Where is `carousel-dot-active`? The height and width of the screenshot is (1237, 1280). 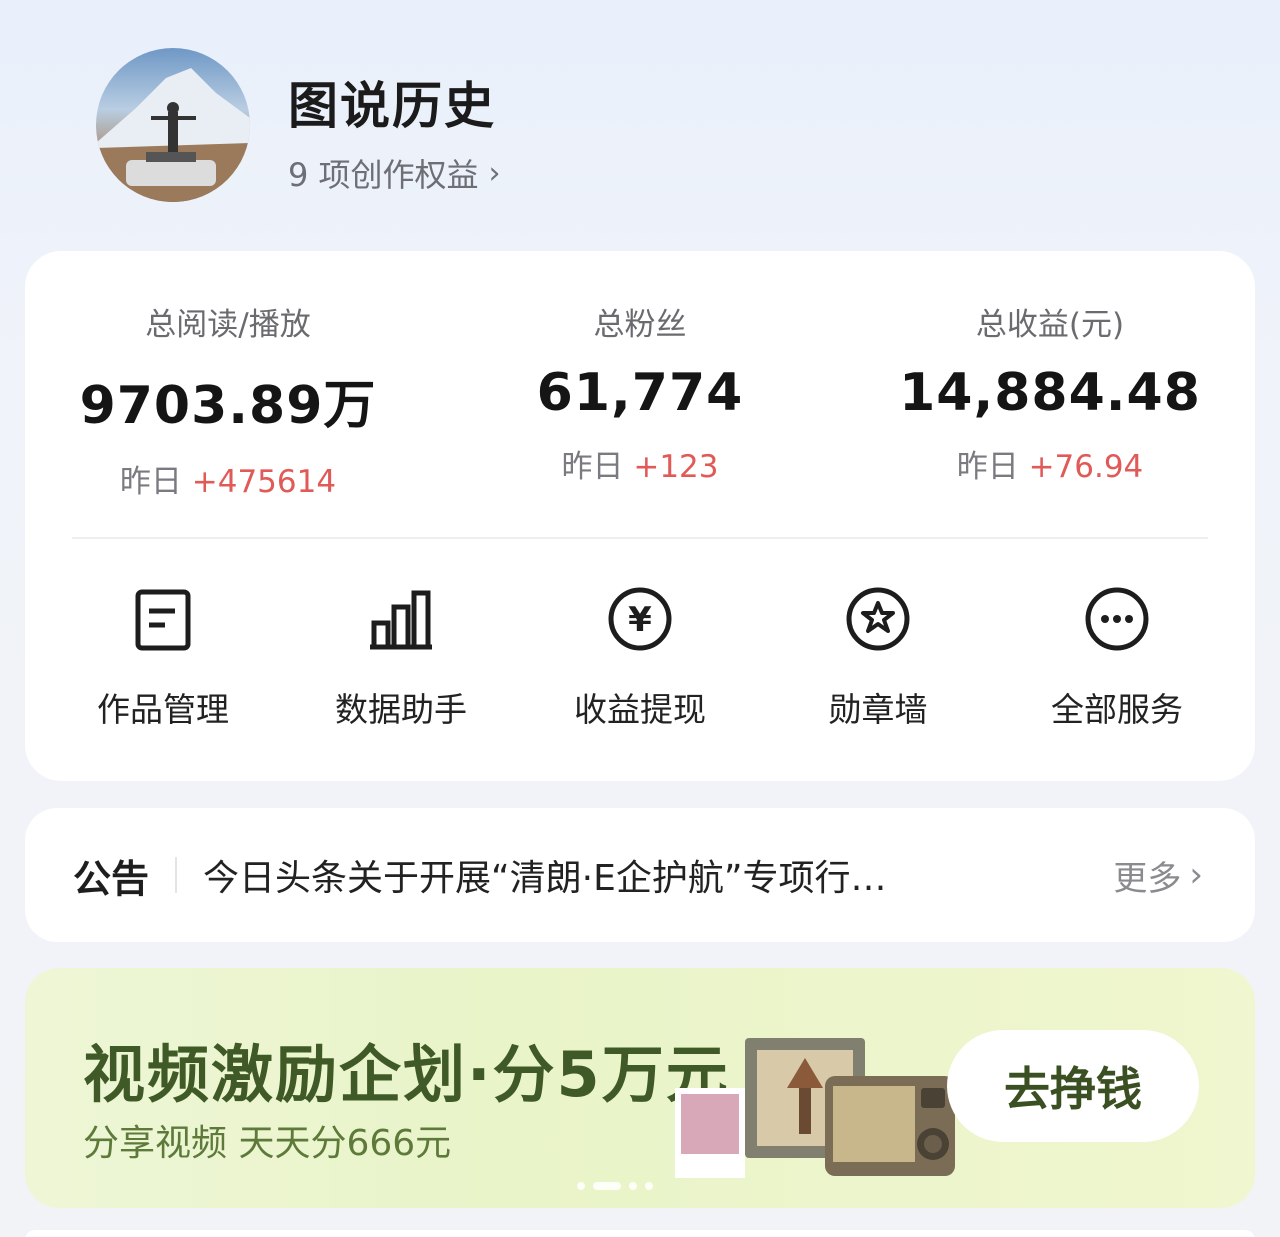
carousel-dot-active is located at coordinates (607, 1186).